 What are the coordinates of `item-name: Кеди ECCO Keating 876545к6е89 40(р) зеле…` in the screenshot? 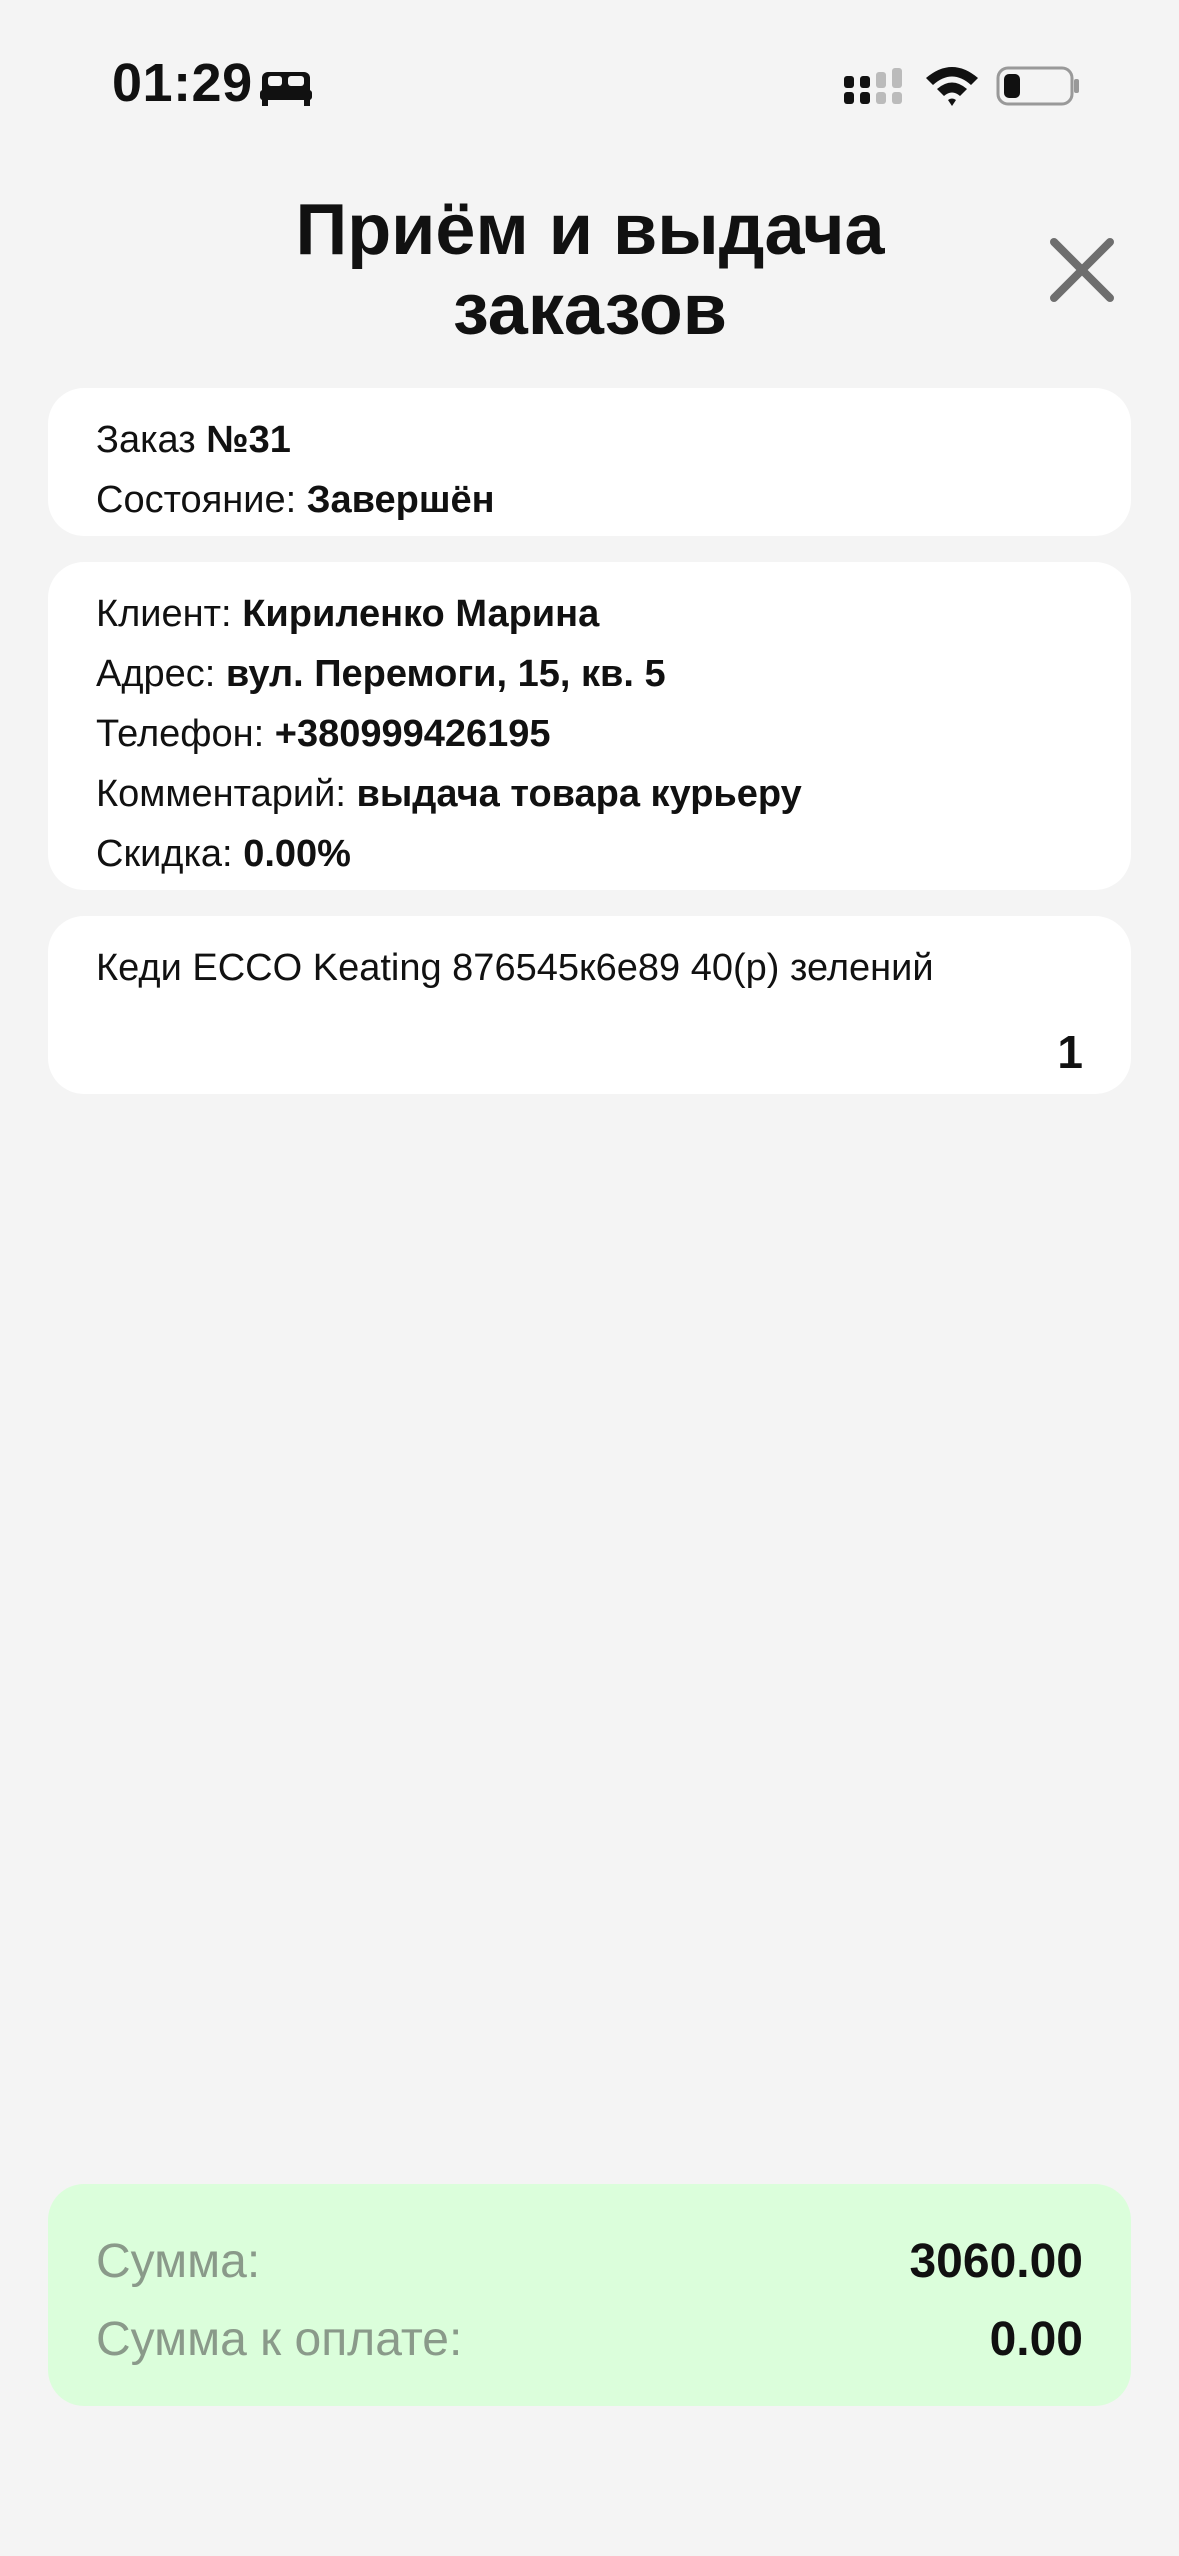 It's located at (515, 968).